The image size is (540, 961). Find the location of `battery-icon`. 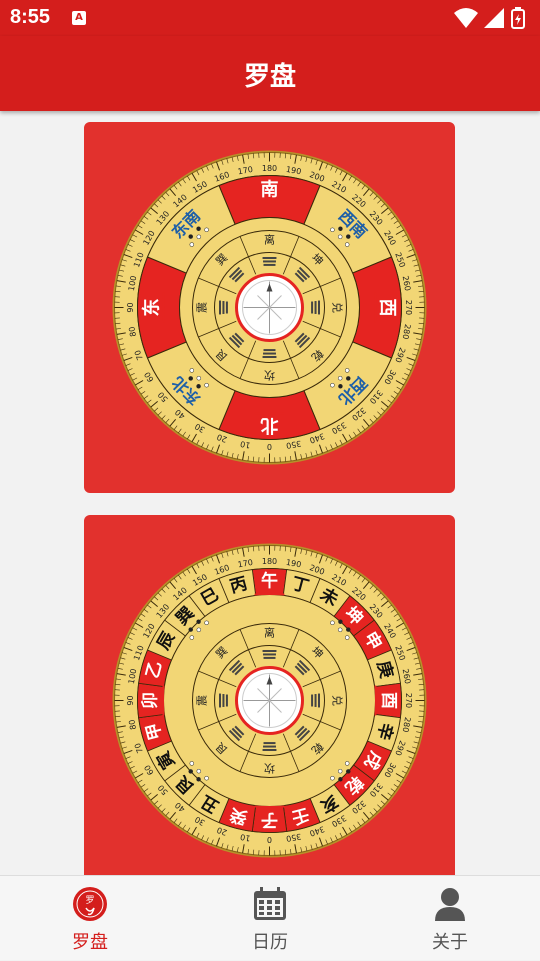

battery-icon is located at coordinates (518, 17).